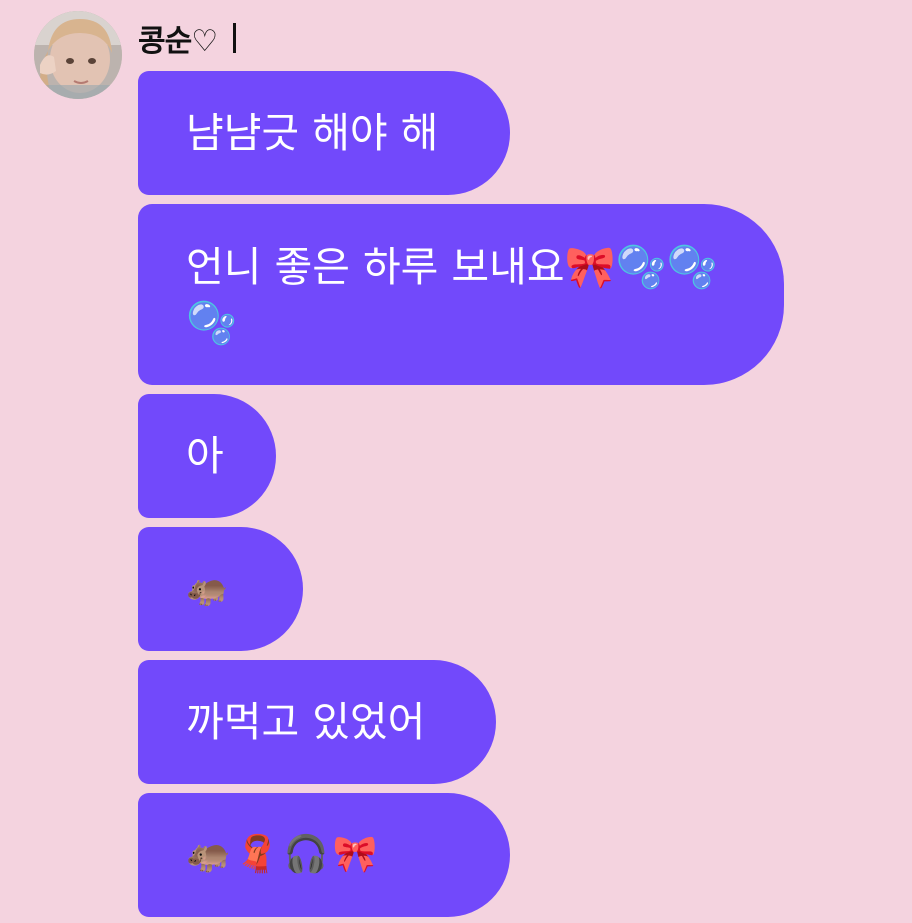 The image size is (912, 923). Describe the element at coordinates (235, 38) in the screenshot. I see `name-divider` at that location.